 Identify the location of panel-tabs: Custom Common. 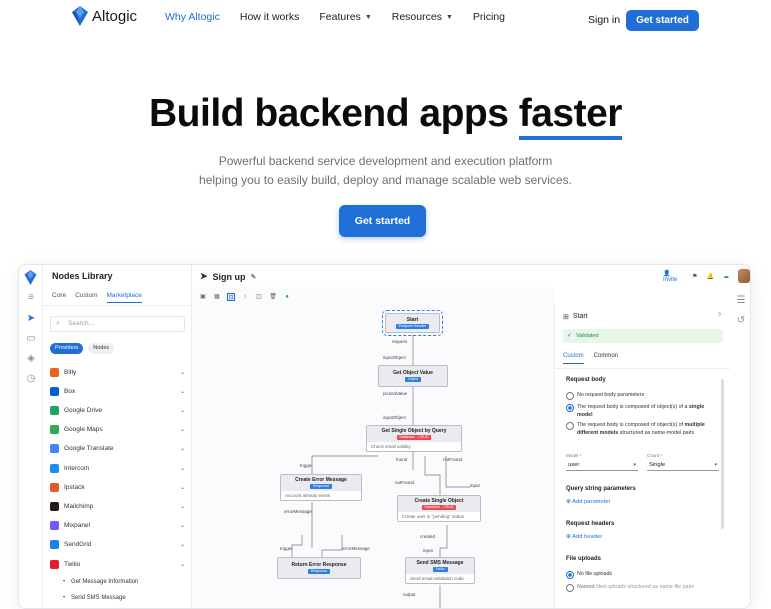
(590, 358).